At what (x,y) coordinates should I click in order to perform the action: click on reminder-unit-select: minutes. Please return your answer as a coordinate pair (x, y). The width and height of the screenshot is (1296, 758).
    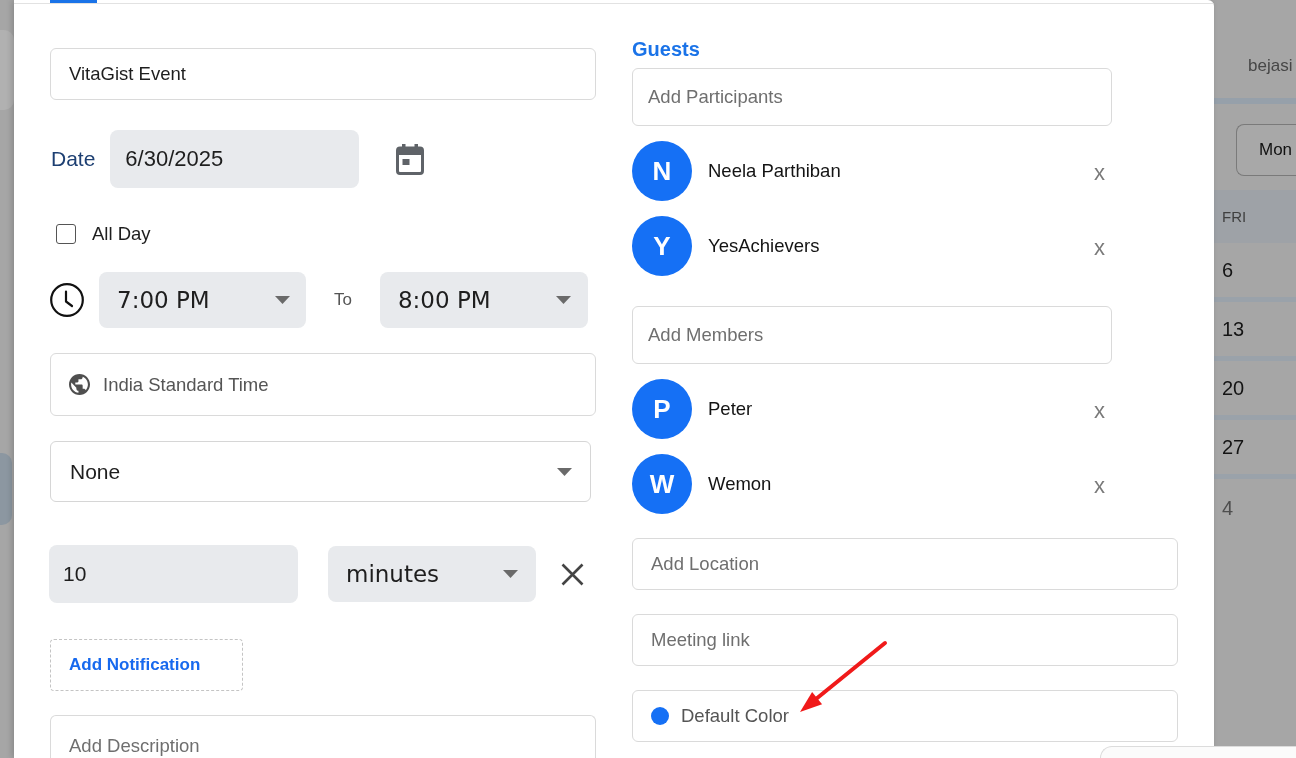
    Looking at the image, I should click on (432, 574).